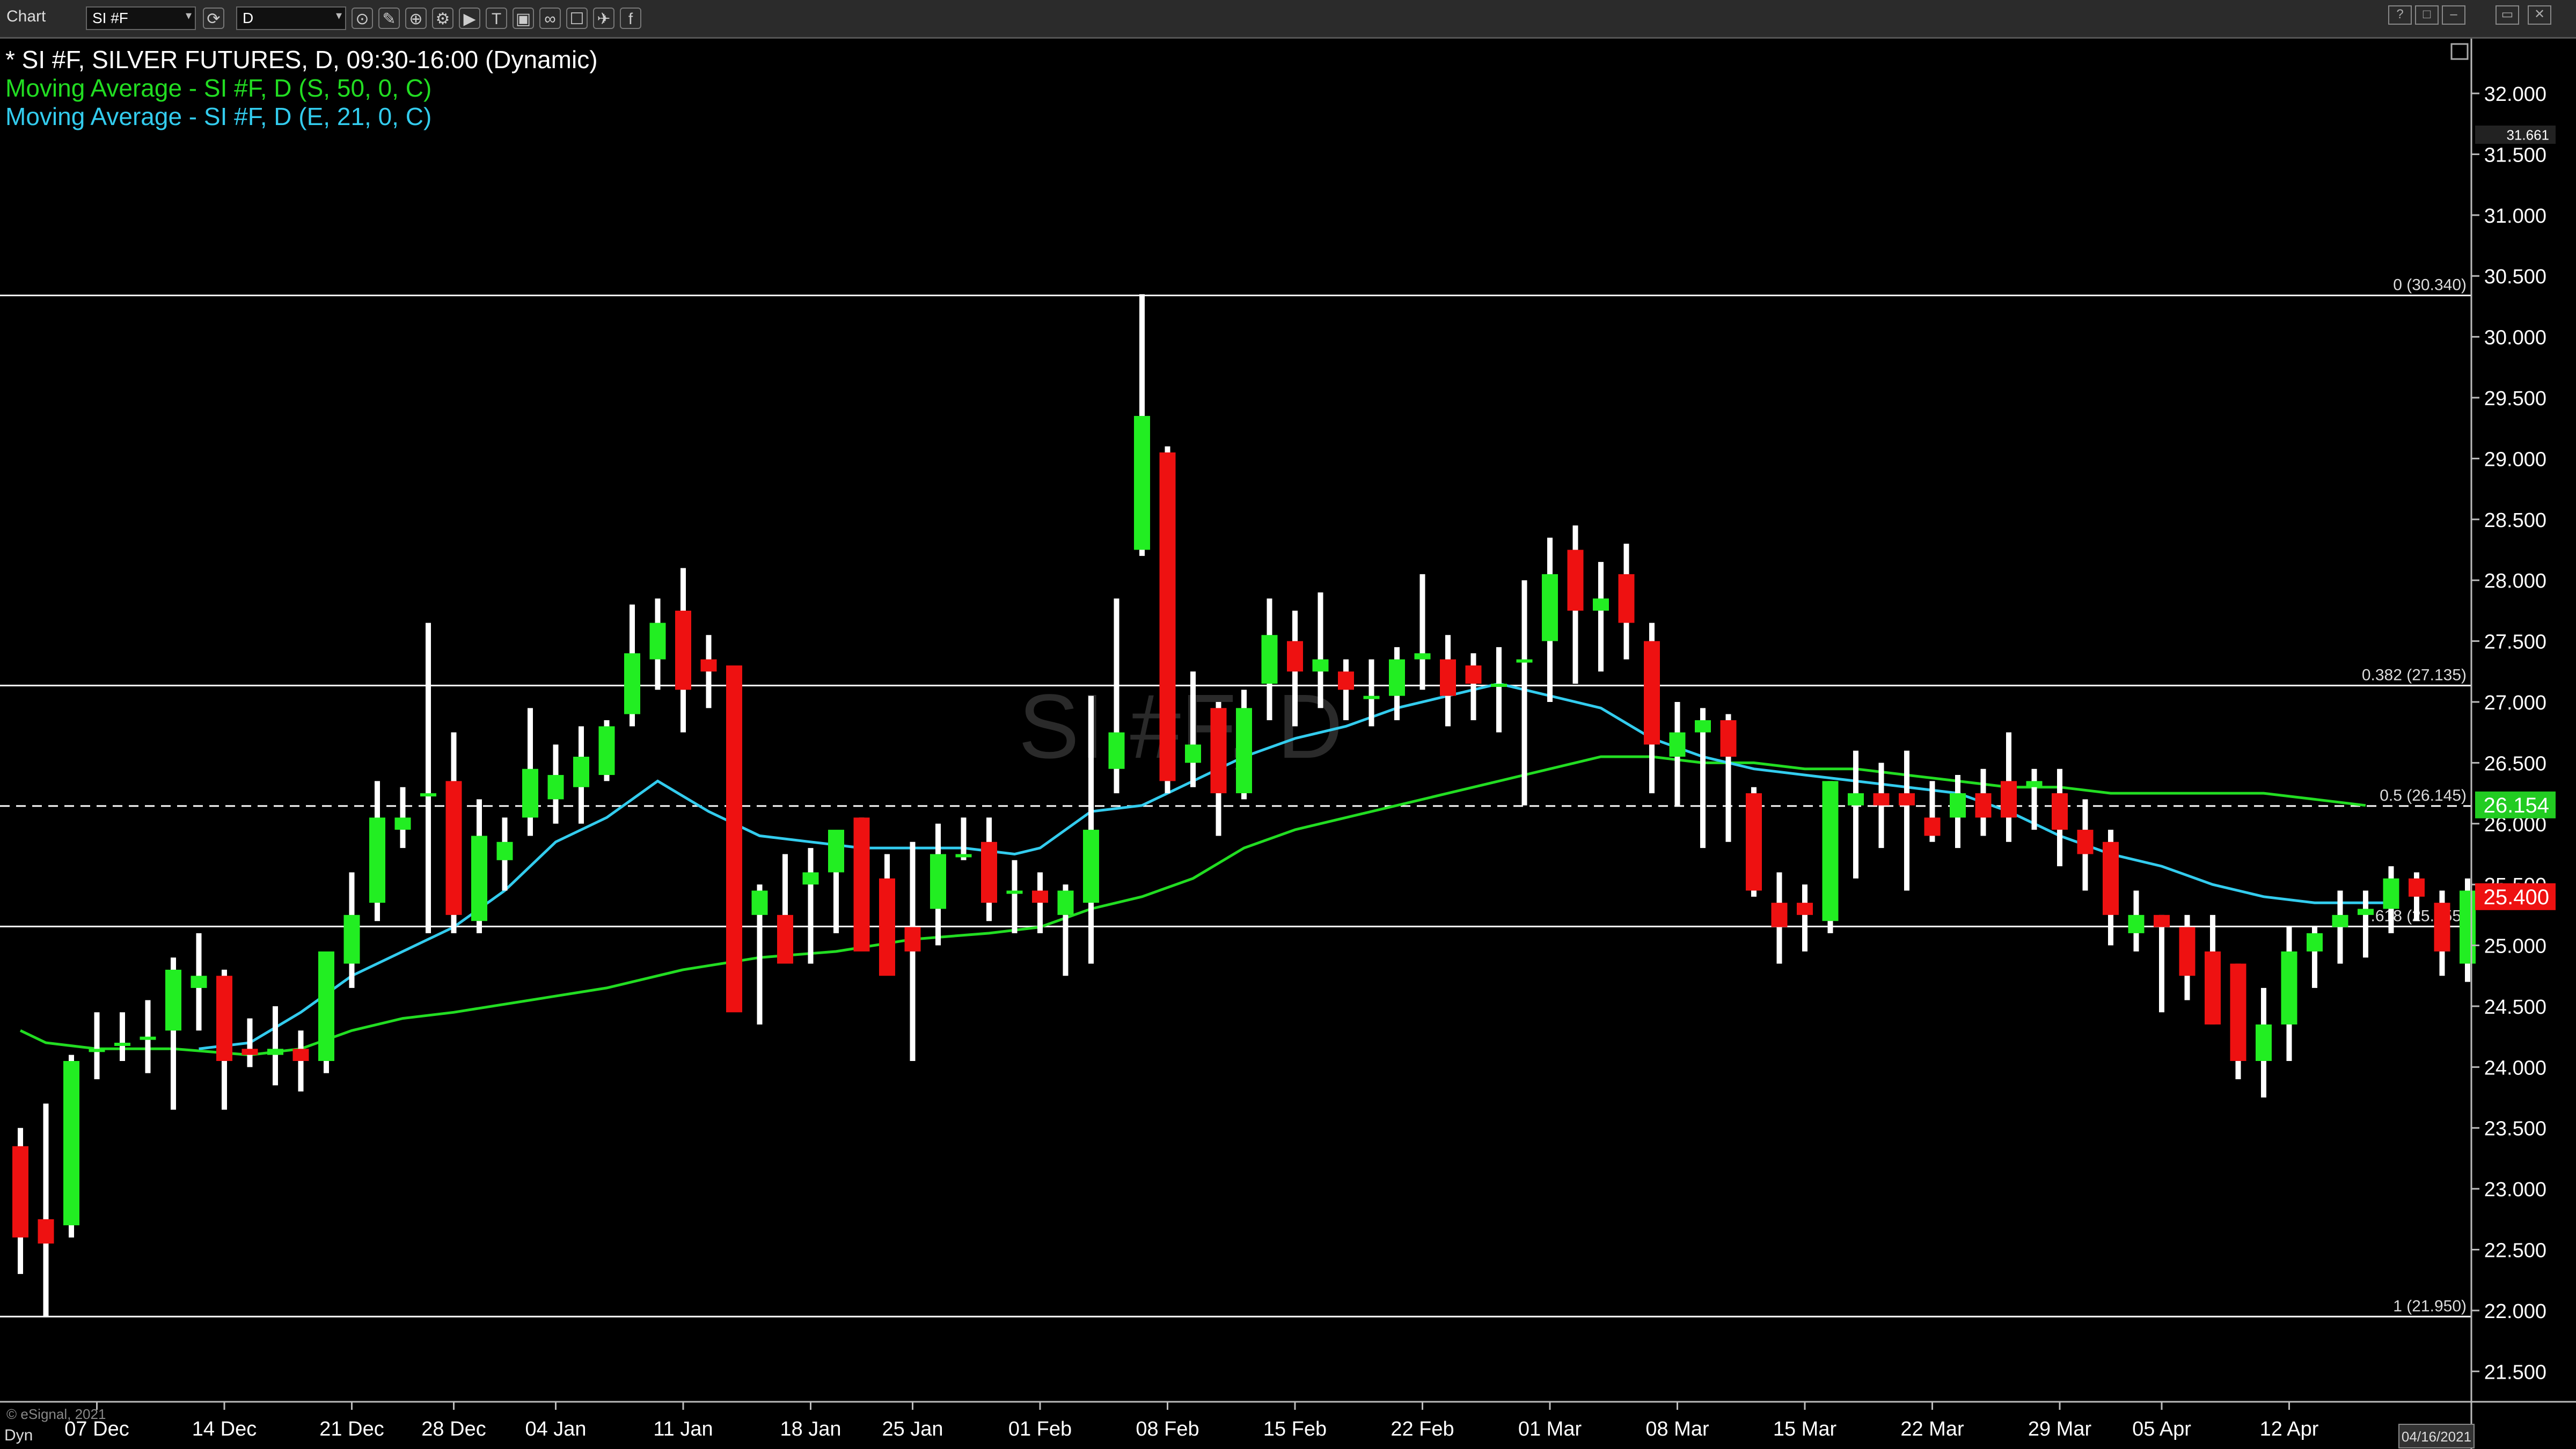 The image size is (2576, 1449). I want to click on close-icon: ✕, so click(2539, 15).